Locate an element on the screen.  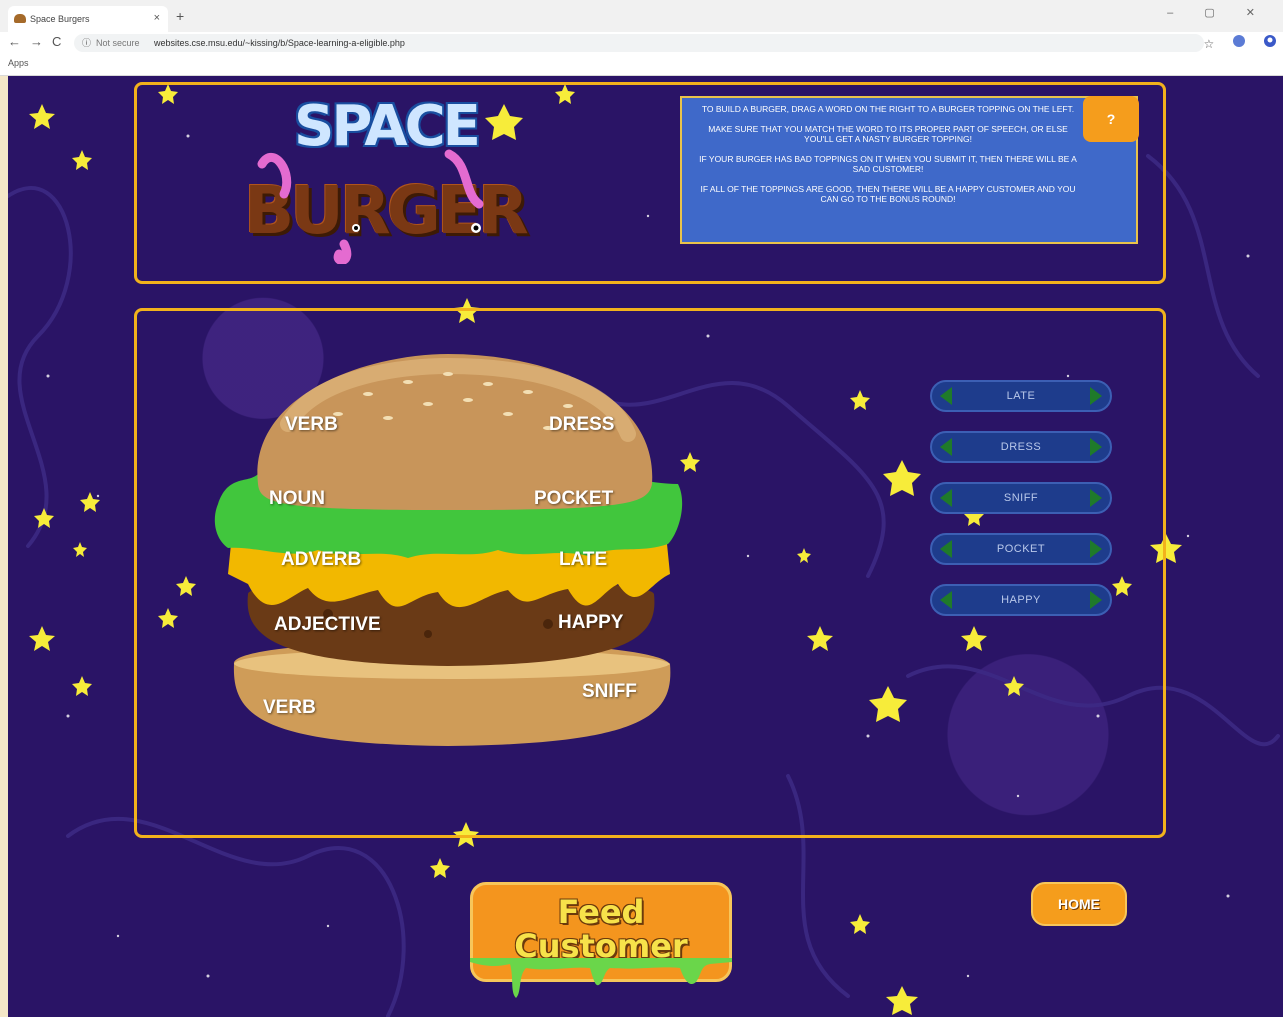
word-tile-late: LATE is located at coordinates (1021, 396).